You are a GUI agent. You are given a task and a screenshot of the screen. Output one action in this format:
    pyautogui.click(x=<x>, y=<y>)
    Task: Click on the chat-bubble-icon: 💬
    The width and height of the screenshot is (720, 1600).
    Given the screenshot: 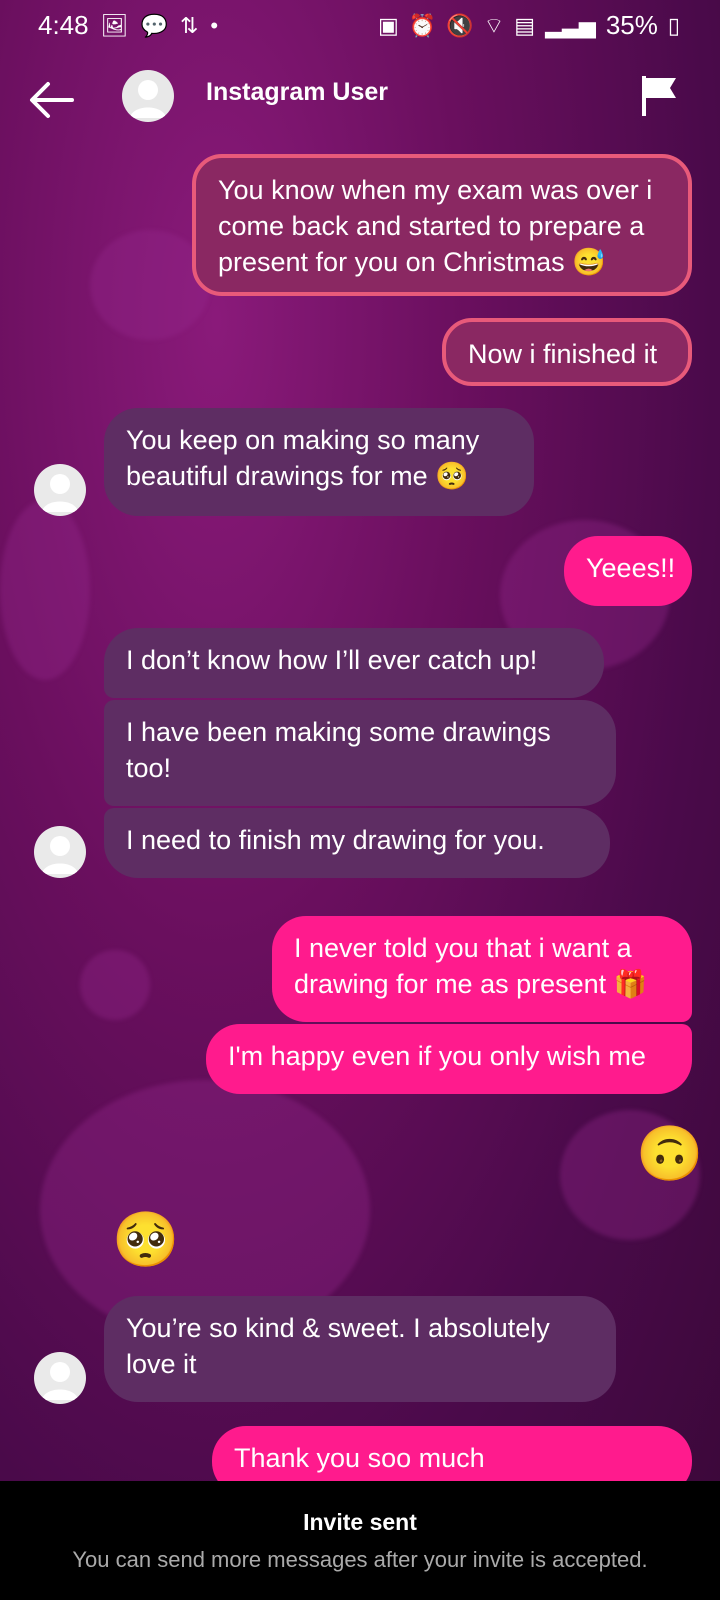 What is the action you would take?
    pyautogui.click(x=154, y=25)
    